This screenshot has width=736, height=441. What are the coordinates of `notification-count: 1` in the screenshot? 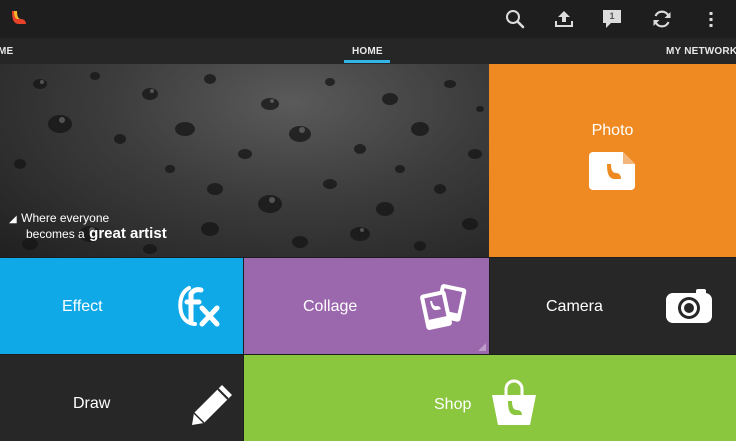 It's located at (612, 16).